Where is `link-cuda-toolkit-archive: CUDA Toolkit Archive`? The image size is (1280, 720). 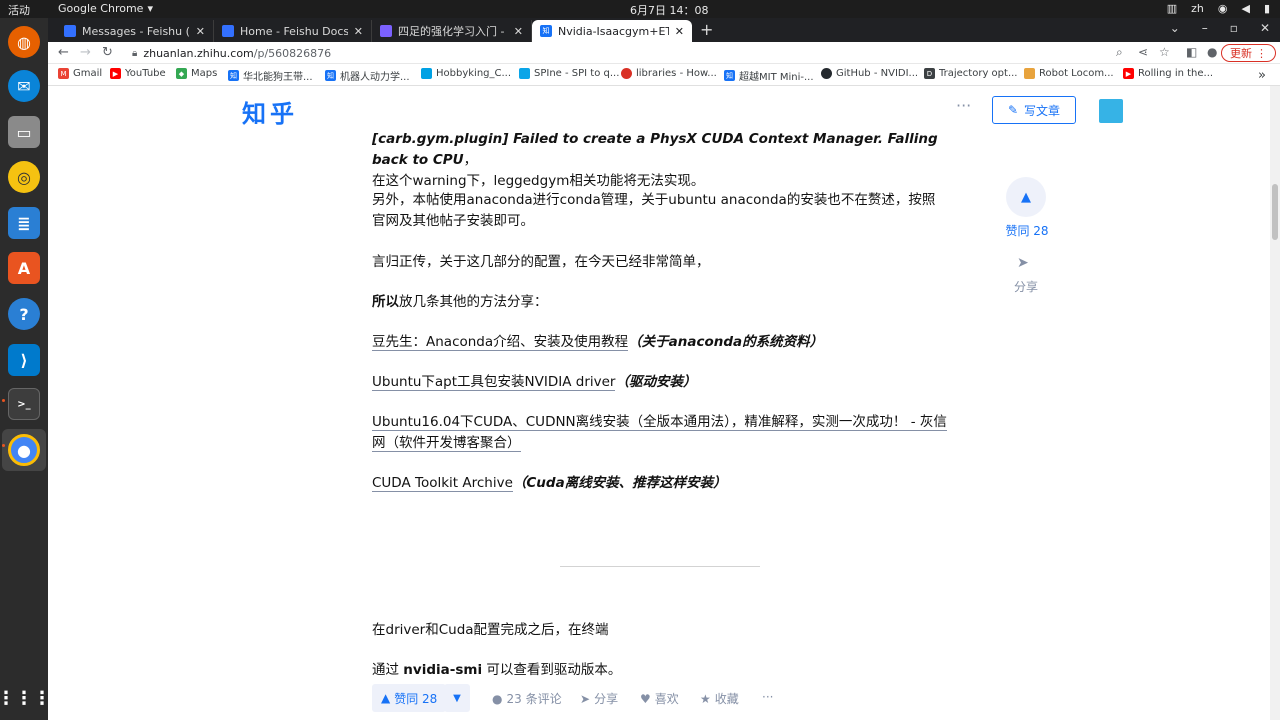
link-cuda-toolkit-archive: CUDA Toolkit Archive is located at coordinates (442, 483).